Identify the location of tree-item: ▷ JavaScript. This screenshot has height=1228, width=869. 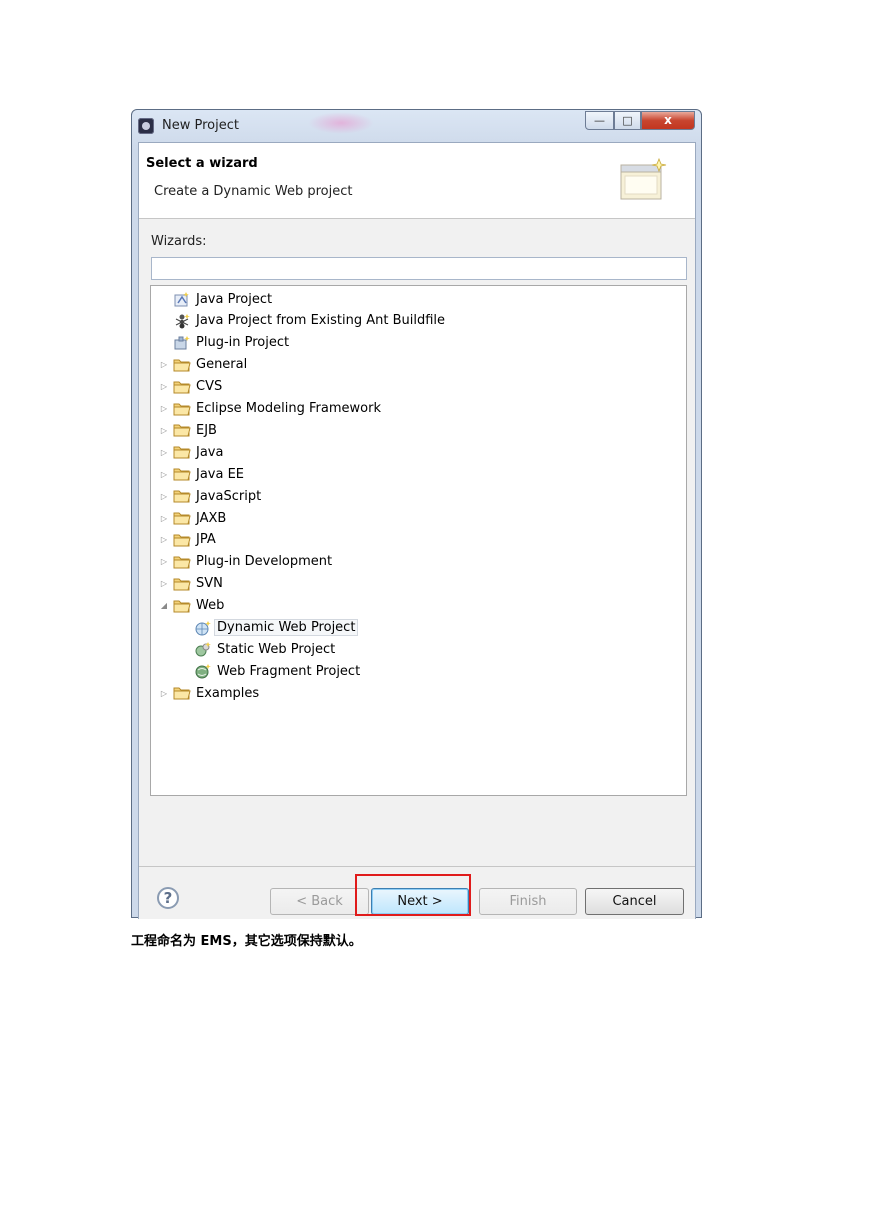
(210, 496).